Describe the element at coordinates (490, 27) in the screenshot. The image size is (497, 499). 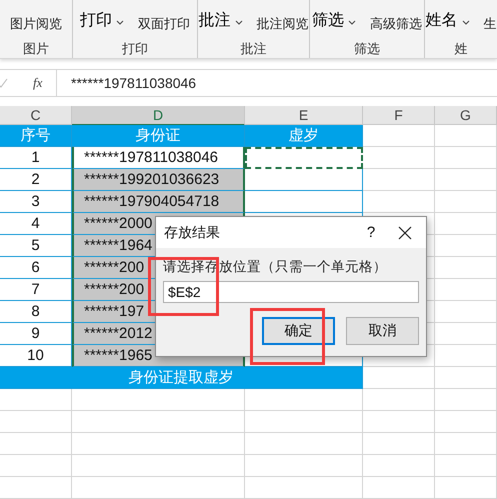
I see `ribbon-item: 生` at that location.